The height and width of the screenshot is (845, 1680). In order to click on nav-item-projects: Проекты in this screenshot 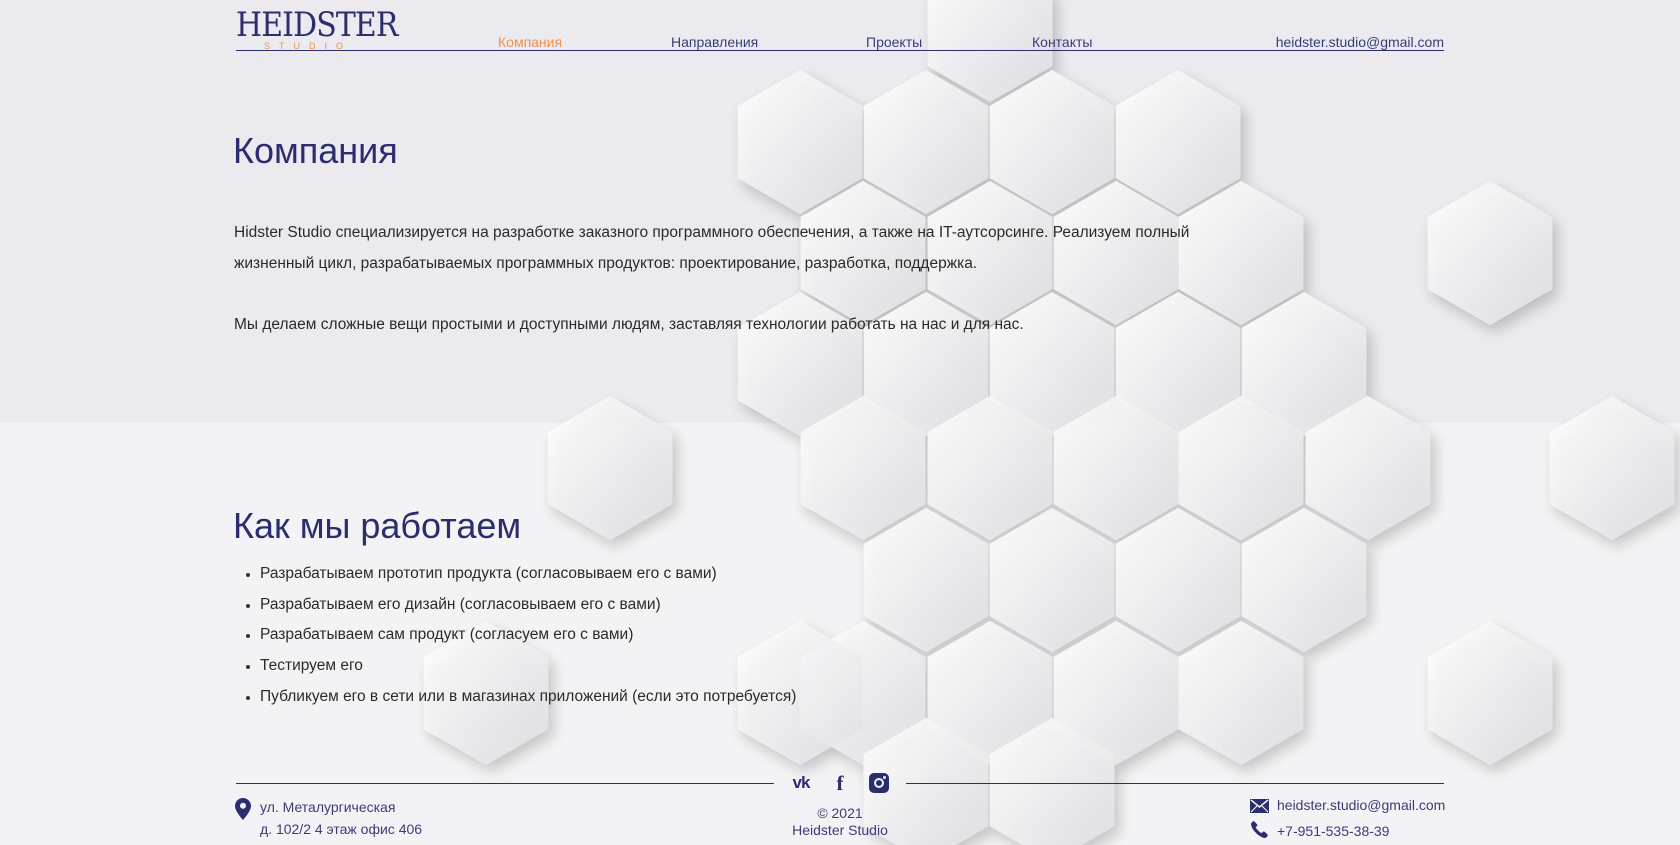, I will do `click(894, 42)`.